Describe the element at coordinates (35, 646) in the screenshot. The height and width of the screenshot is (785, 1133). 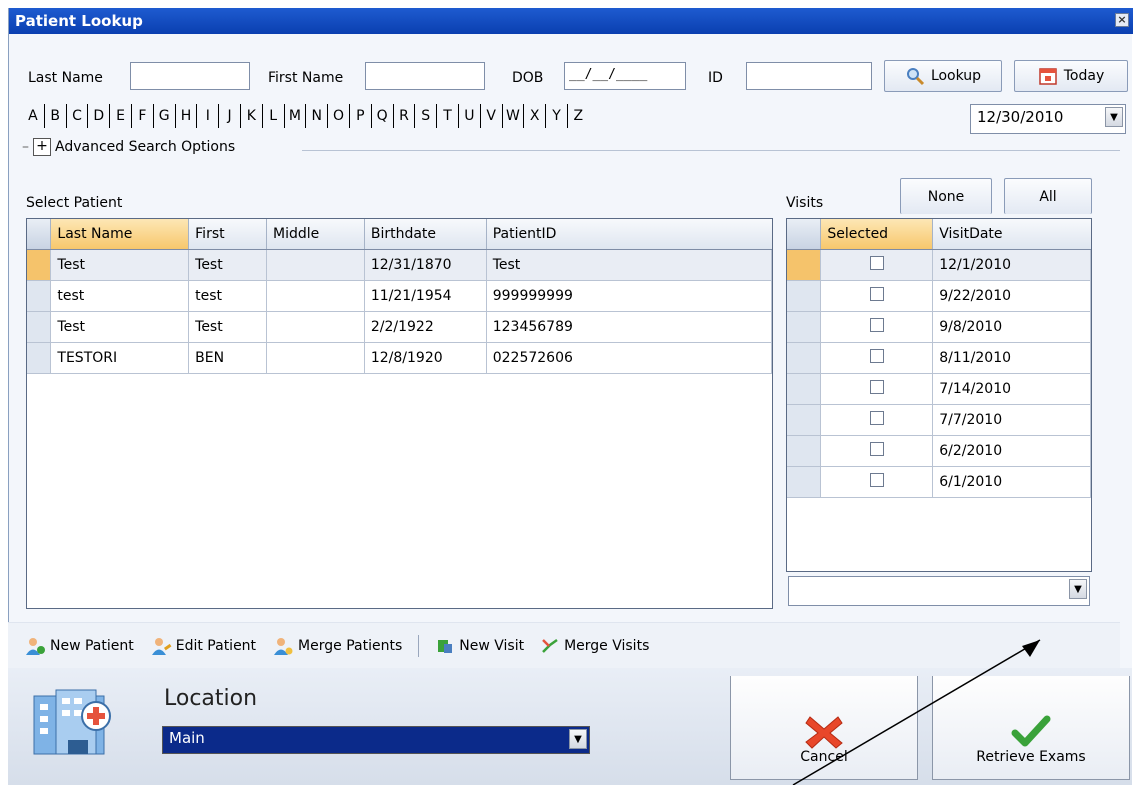
I see `new-patient-icon` at that location.